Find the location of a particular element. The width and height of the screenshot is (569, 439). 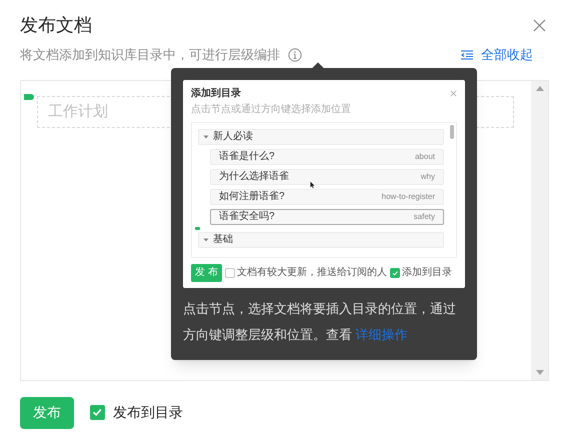

preview-doc-slug: safety is located at coordinates (424, 217).